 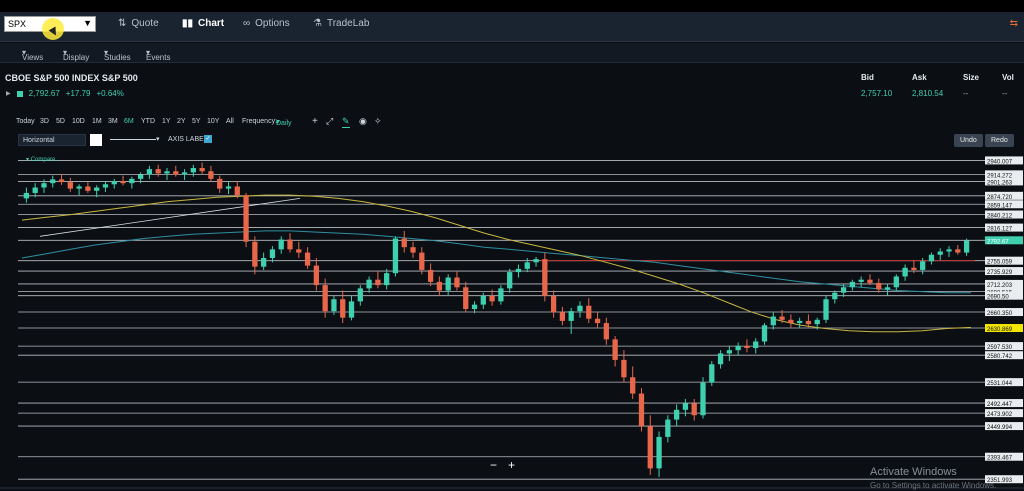 What do you see at coordinates (272, 23) in the screenshot?
I see `tab-options-label: Options` at bounding box center [272, 23].